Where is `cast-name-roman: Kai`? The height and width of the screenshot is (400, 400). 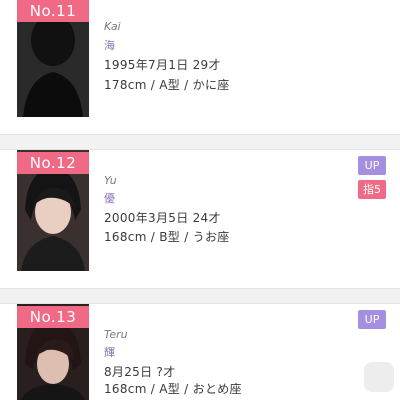 cast-name-roman: Kai is located at coordinates (112, 26).